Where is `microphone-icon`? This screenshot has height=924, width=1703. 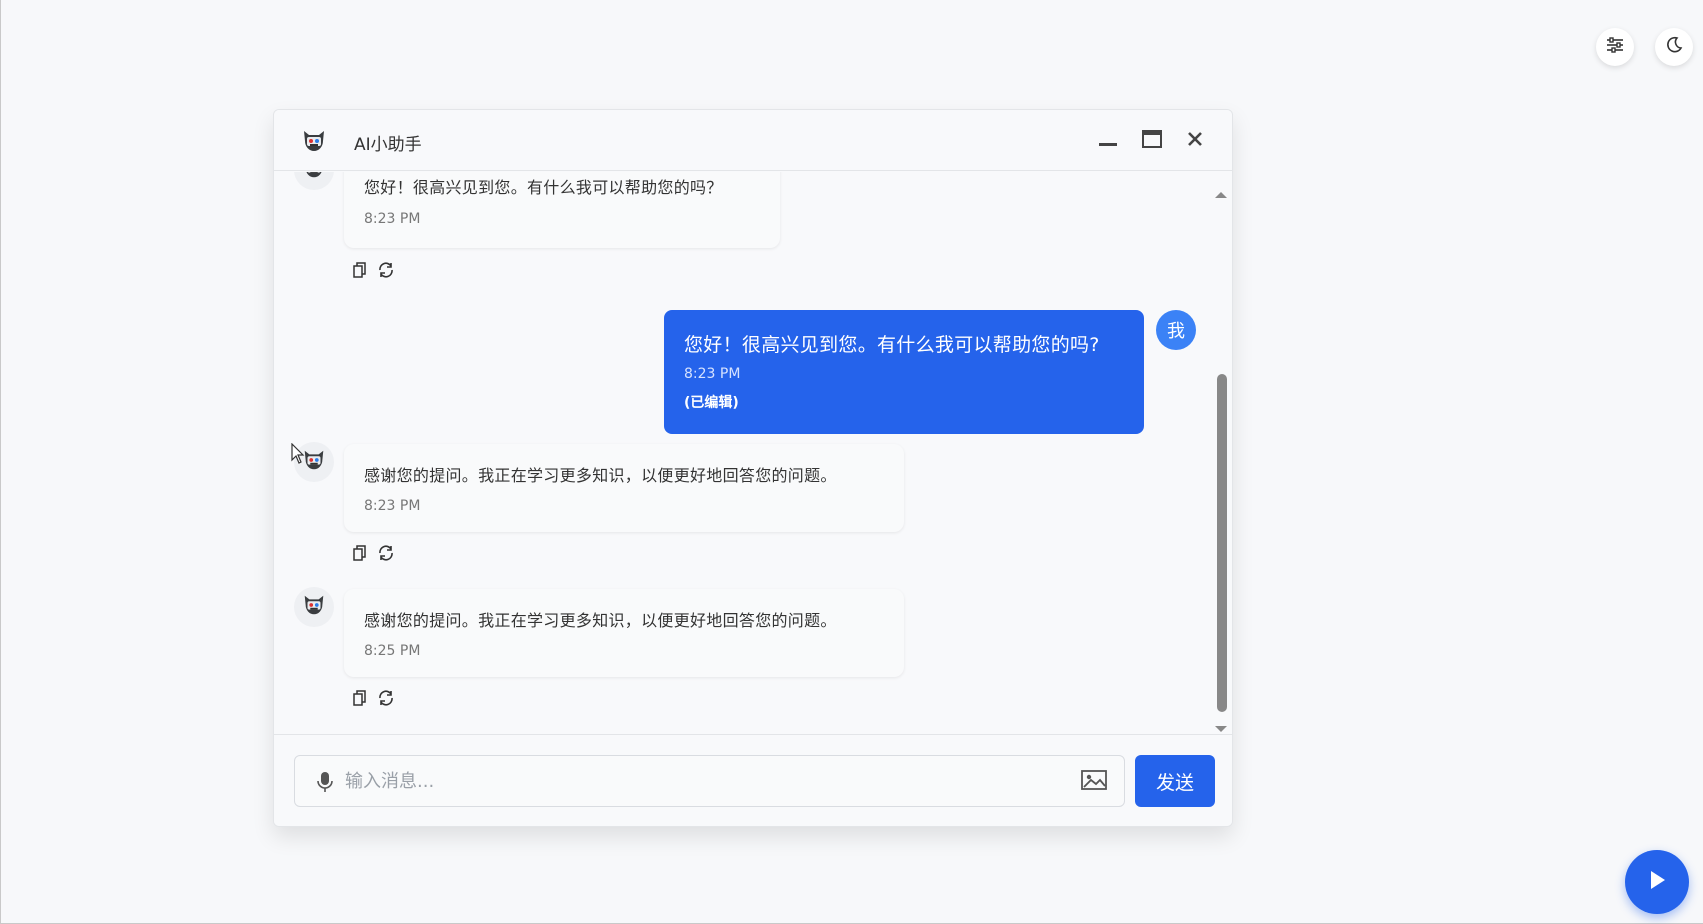 microphone-icon is located at coordinates (325, 782).